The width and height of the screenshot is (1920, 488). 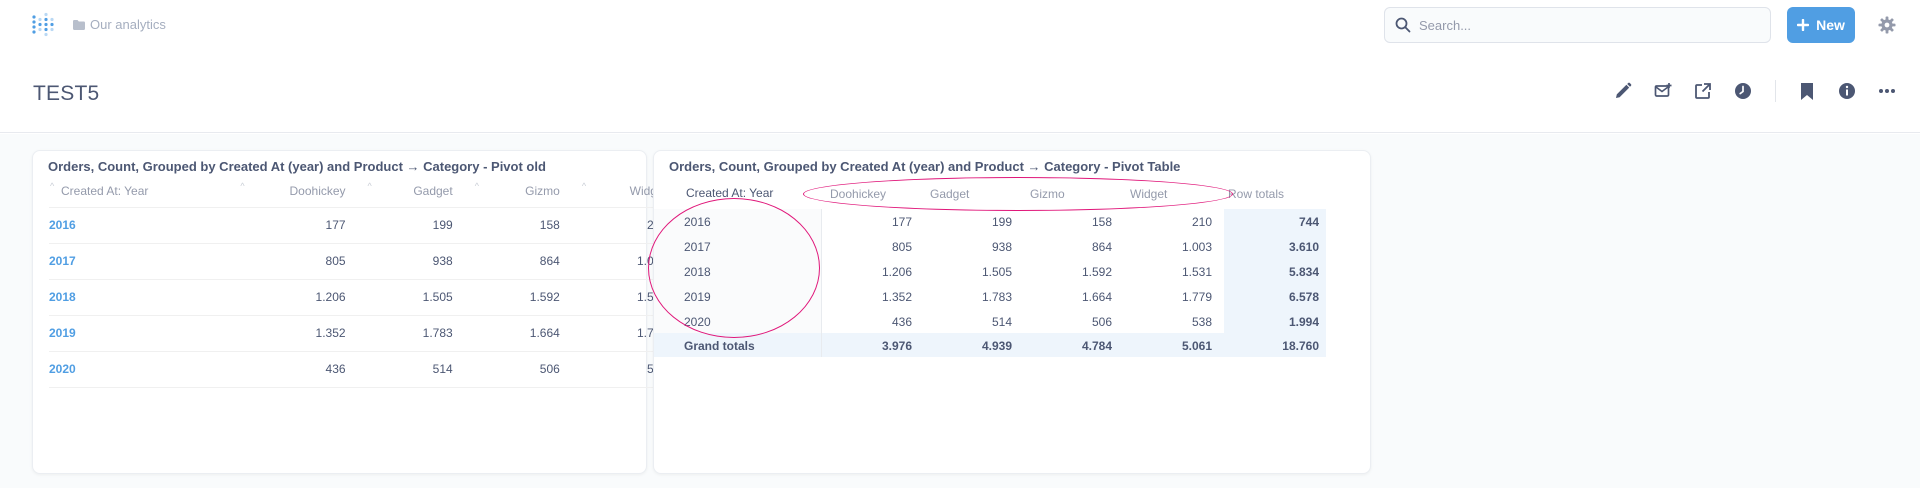 I want to click on history-clock-icon, so click(x=1743, y=91).